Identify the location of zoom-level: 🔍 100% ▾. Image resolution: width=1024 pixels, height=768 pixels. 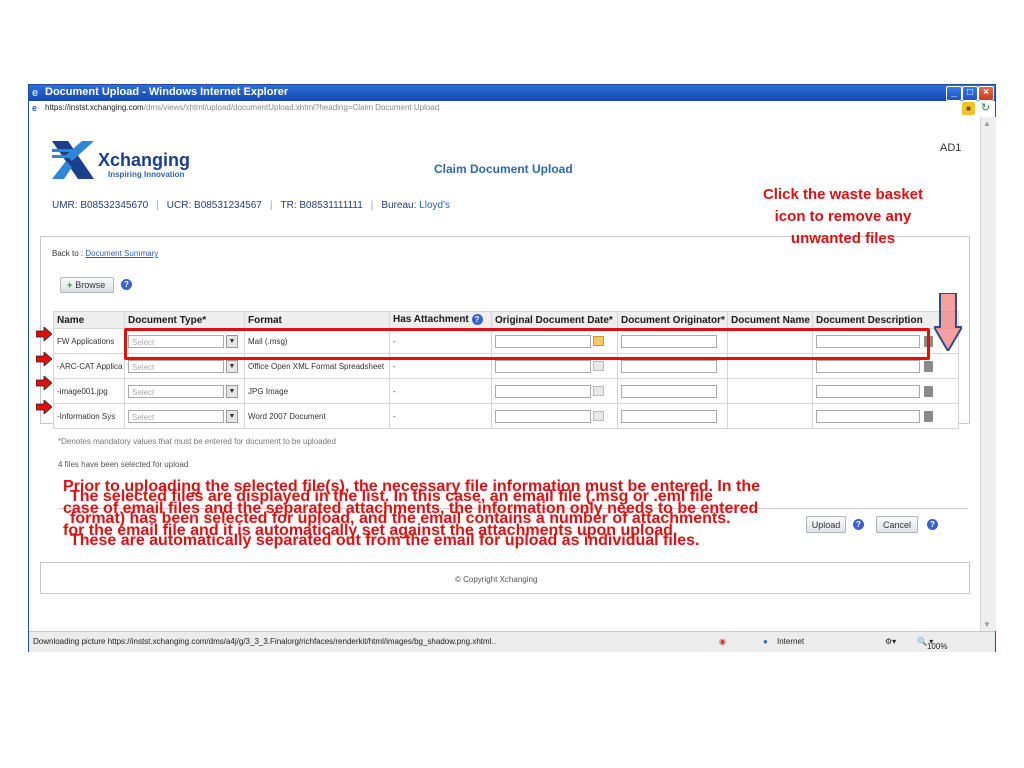
(932, 644).